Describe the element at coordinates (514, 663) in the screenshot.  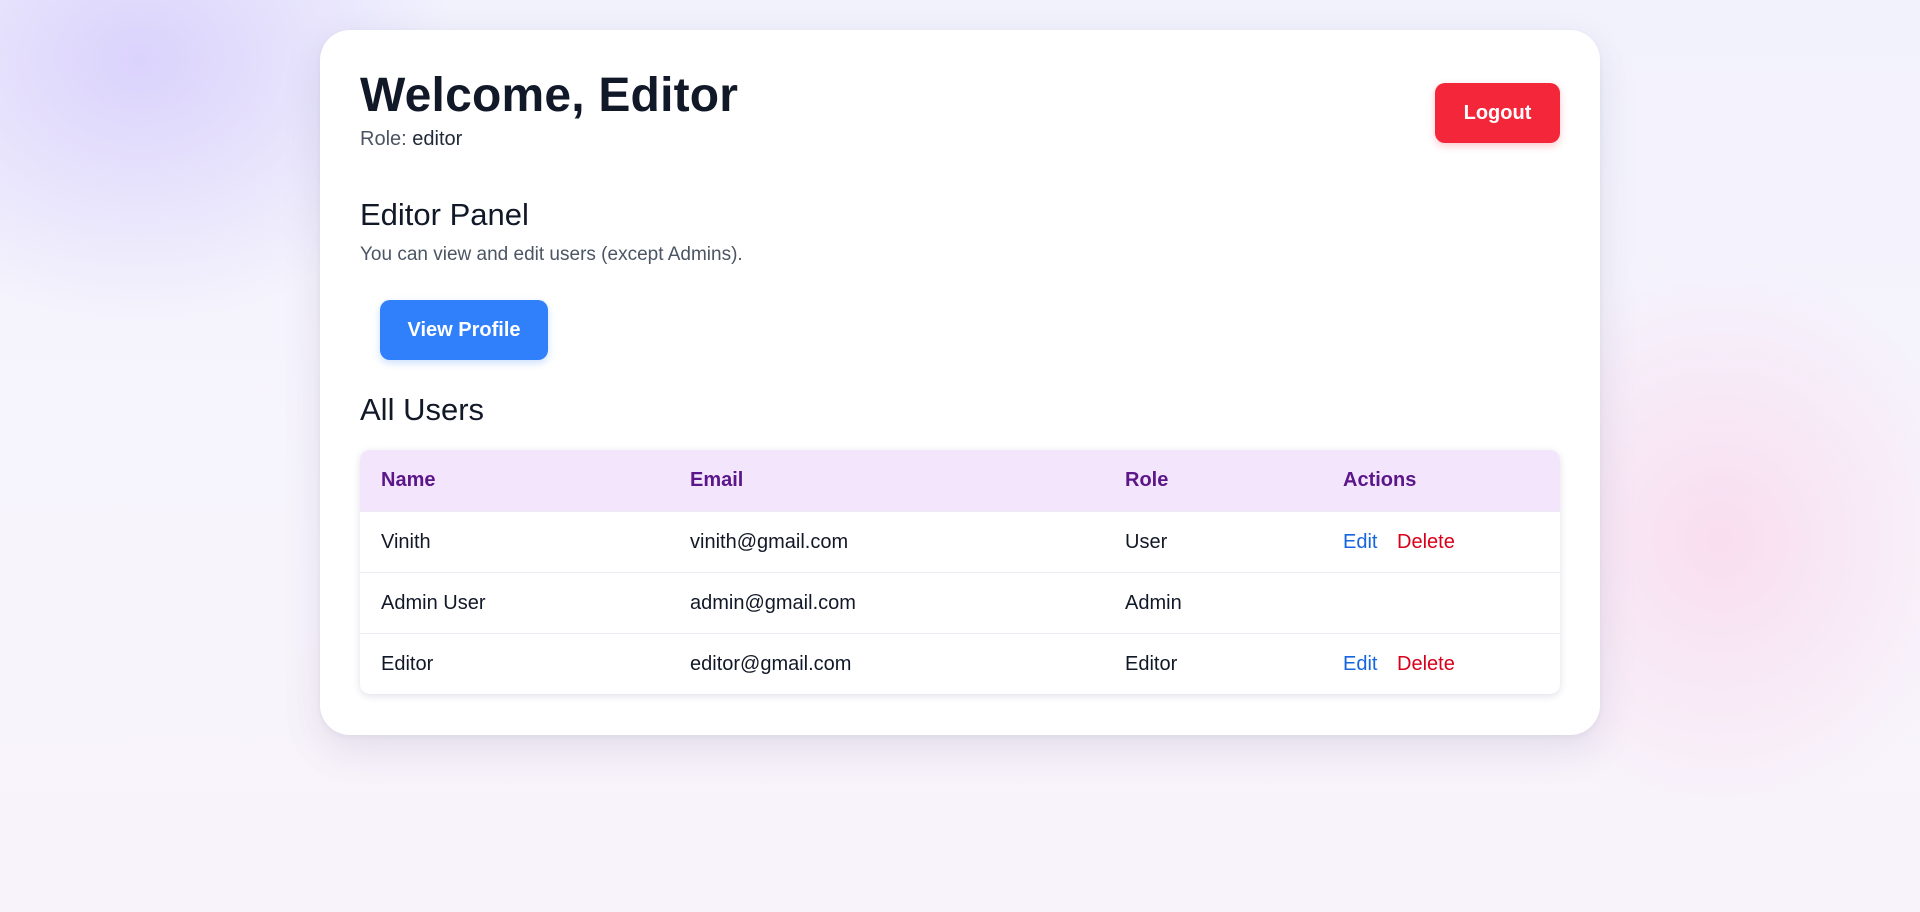
I see `cell-name: Editor` at that location.